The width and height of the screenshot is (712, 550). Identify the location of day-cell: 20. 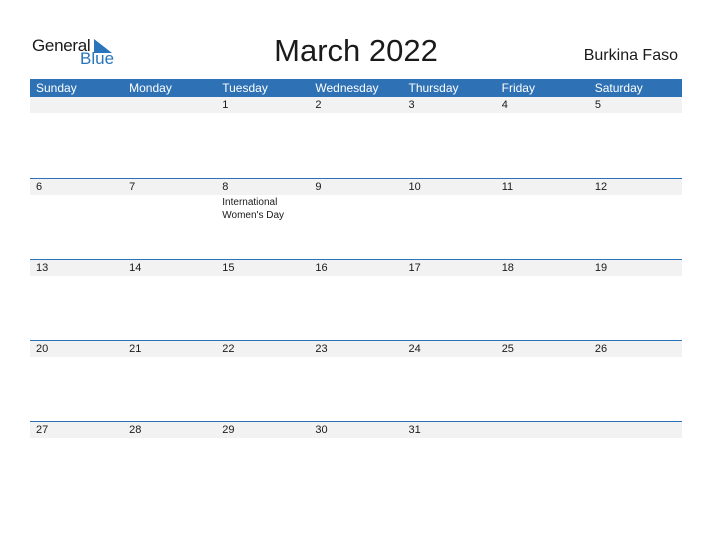
(76, 381).